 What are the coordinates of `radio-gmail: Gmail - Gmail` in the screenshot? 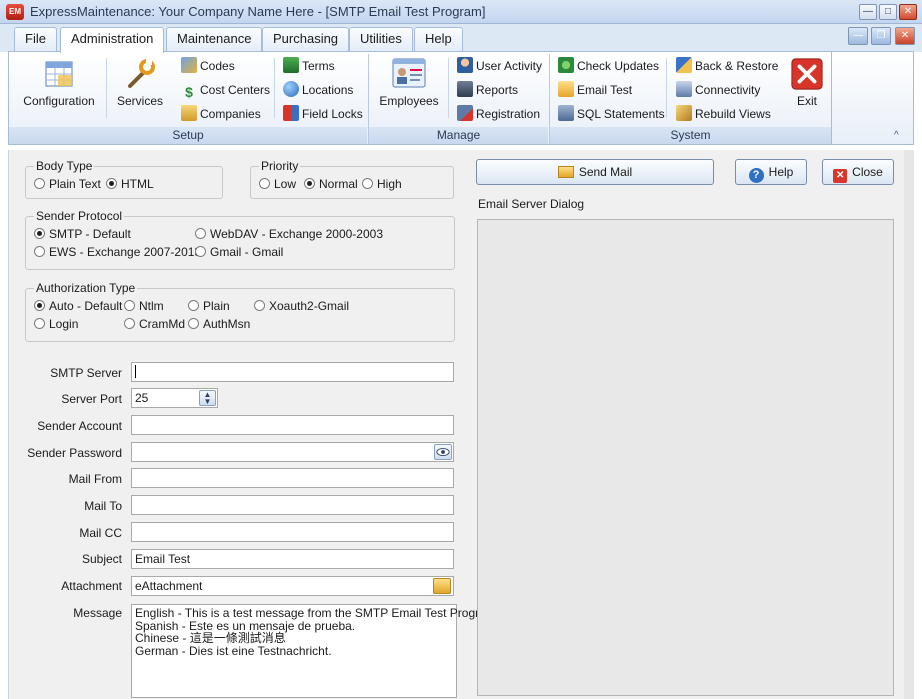 It's located at (239, 252).